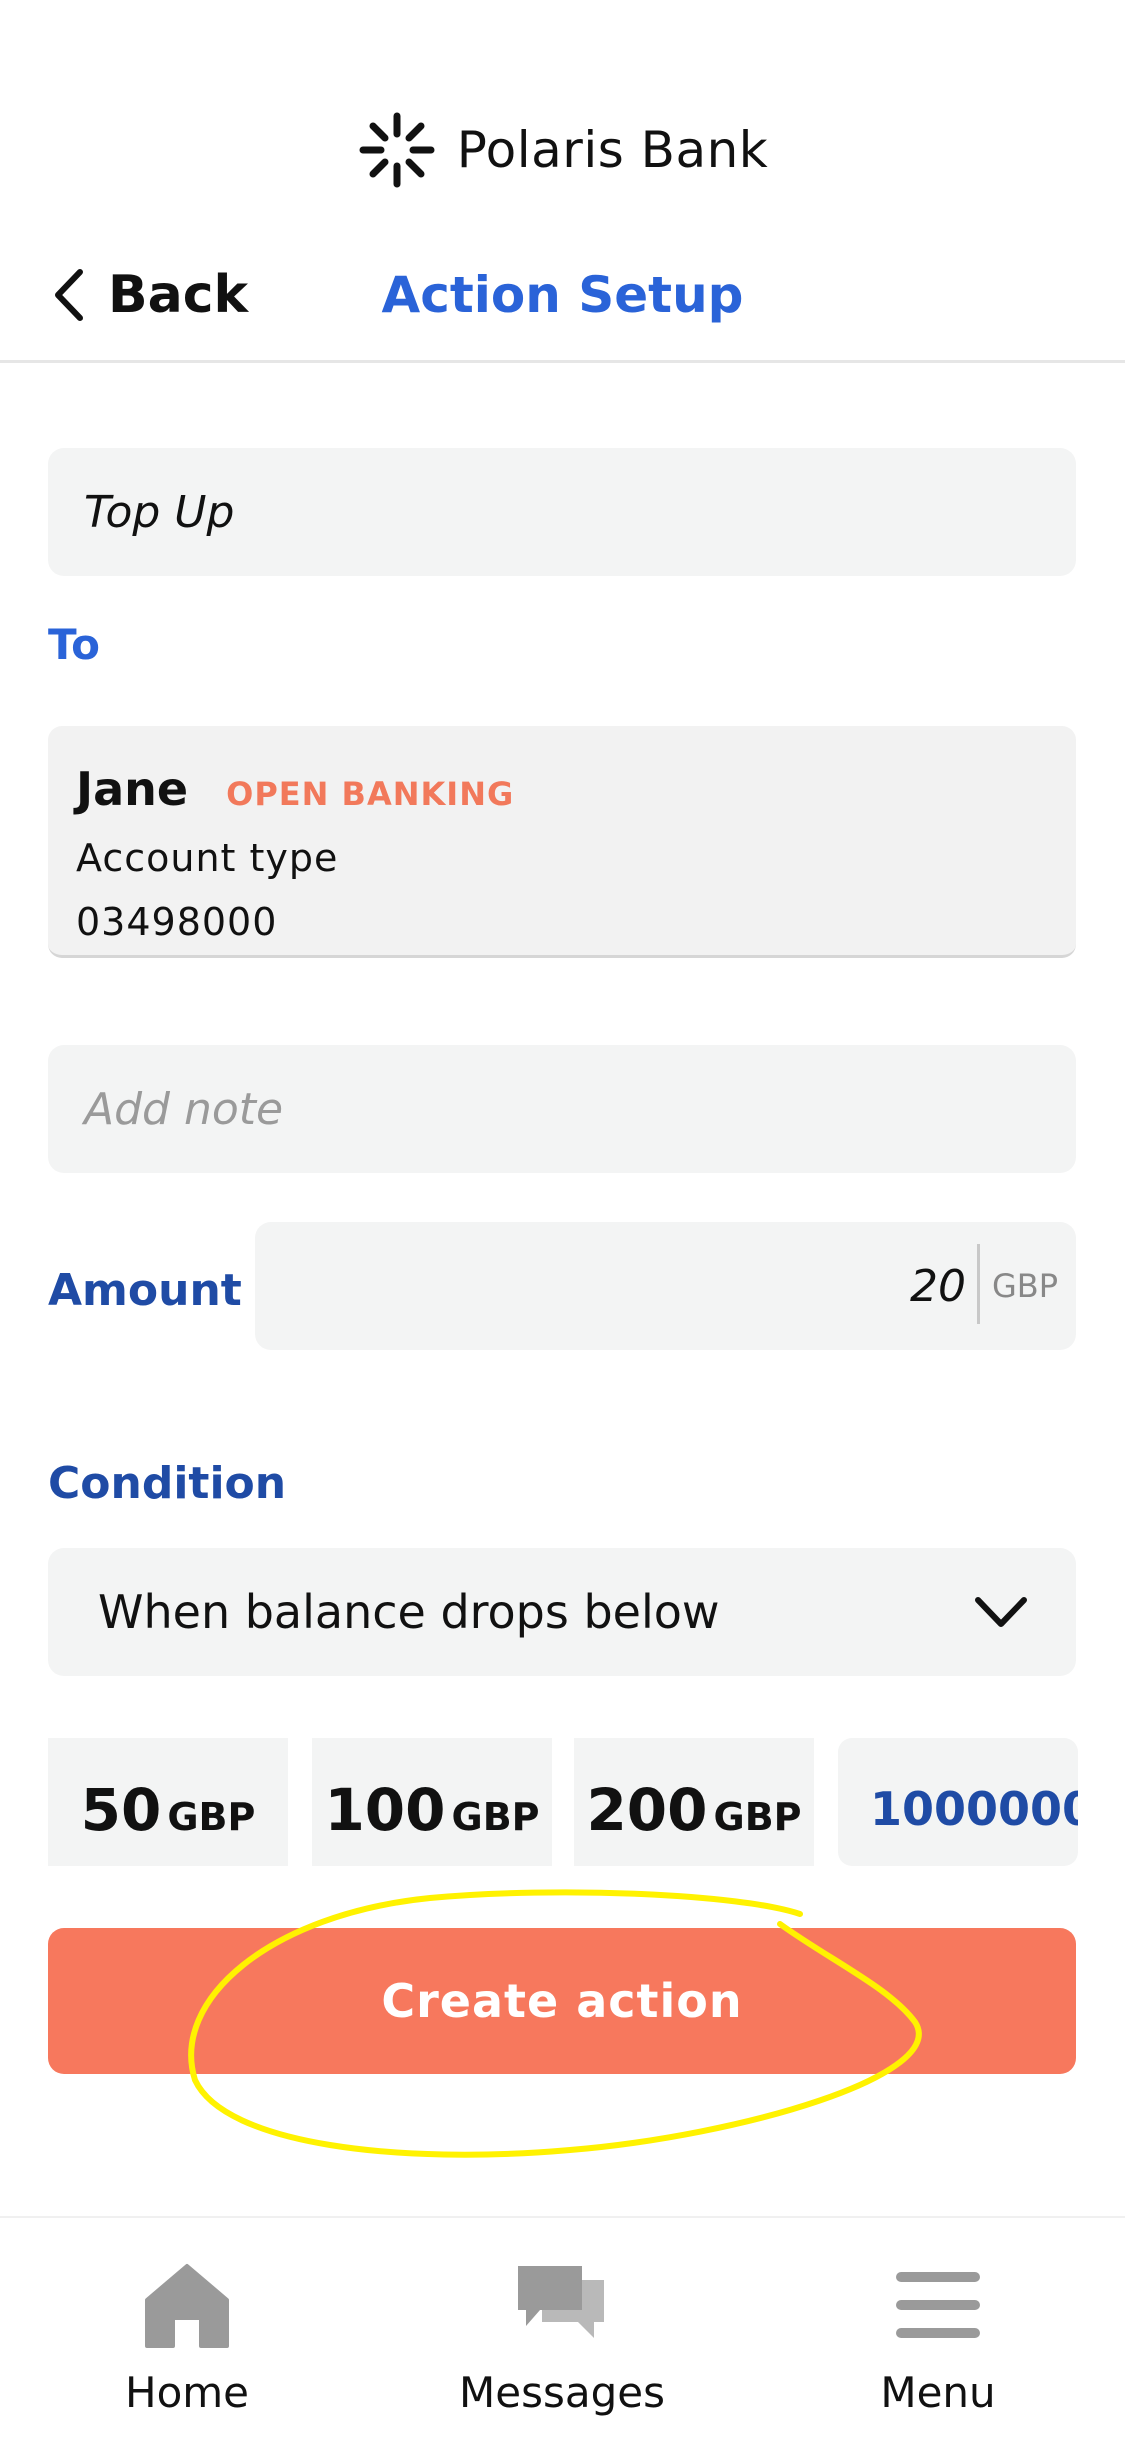 The width and height of the screenshot is (1125, 2438). Describe the element at coordinates (370, 794) in the screenshot. I see `open-banking-badge: OPEN BANKING` at that location.